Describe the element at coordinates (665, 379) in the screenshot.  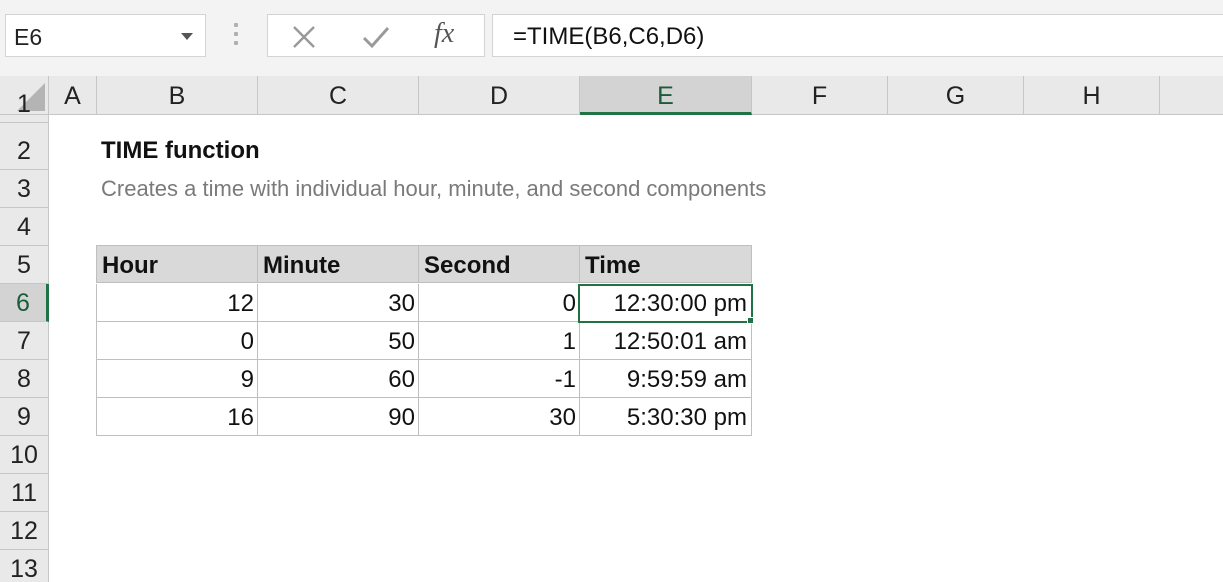
I see `table-cell: 9:59:59 am` at that location.